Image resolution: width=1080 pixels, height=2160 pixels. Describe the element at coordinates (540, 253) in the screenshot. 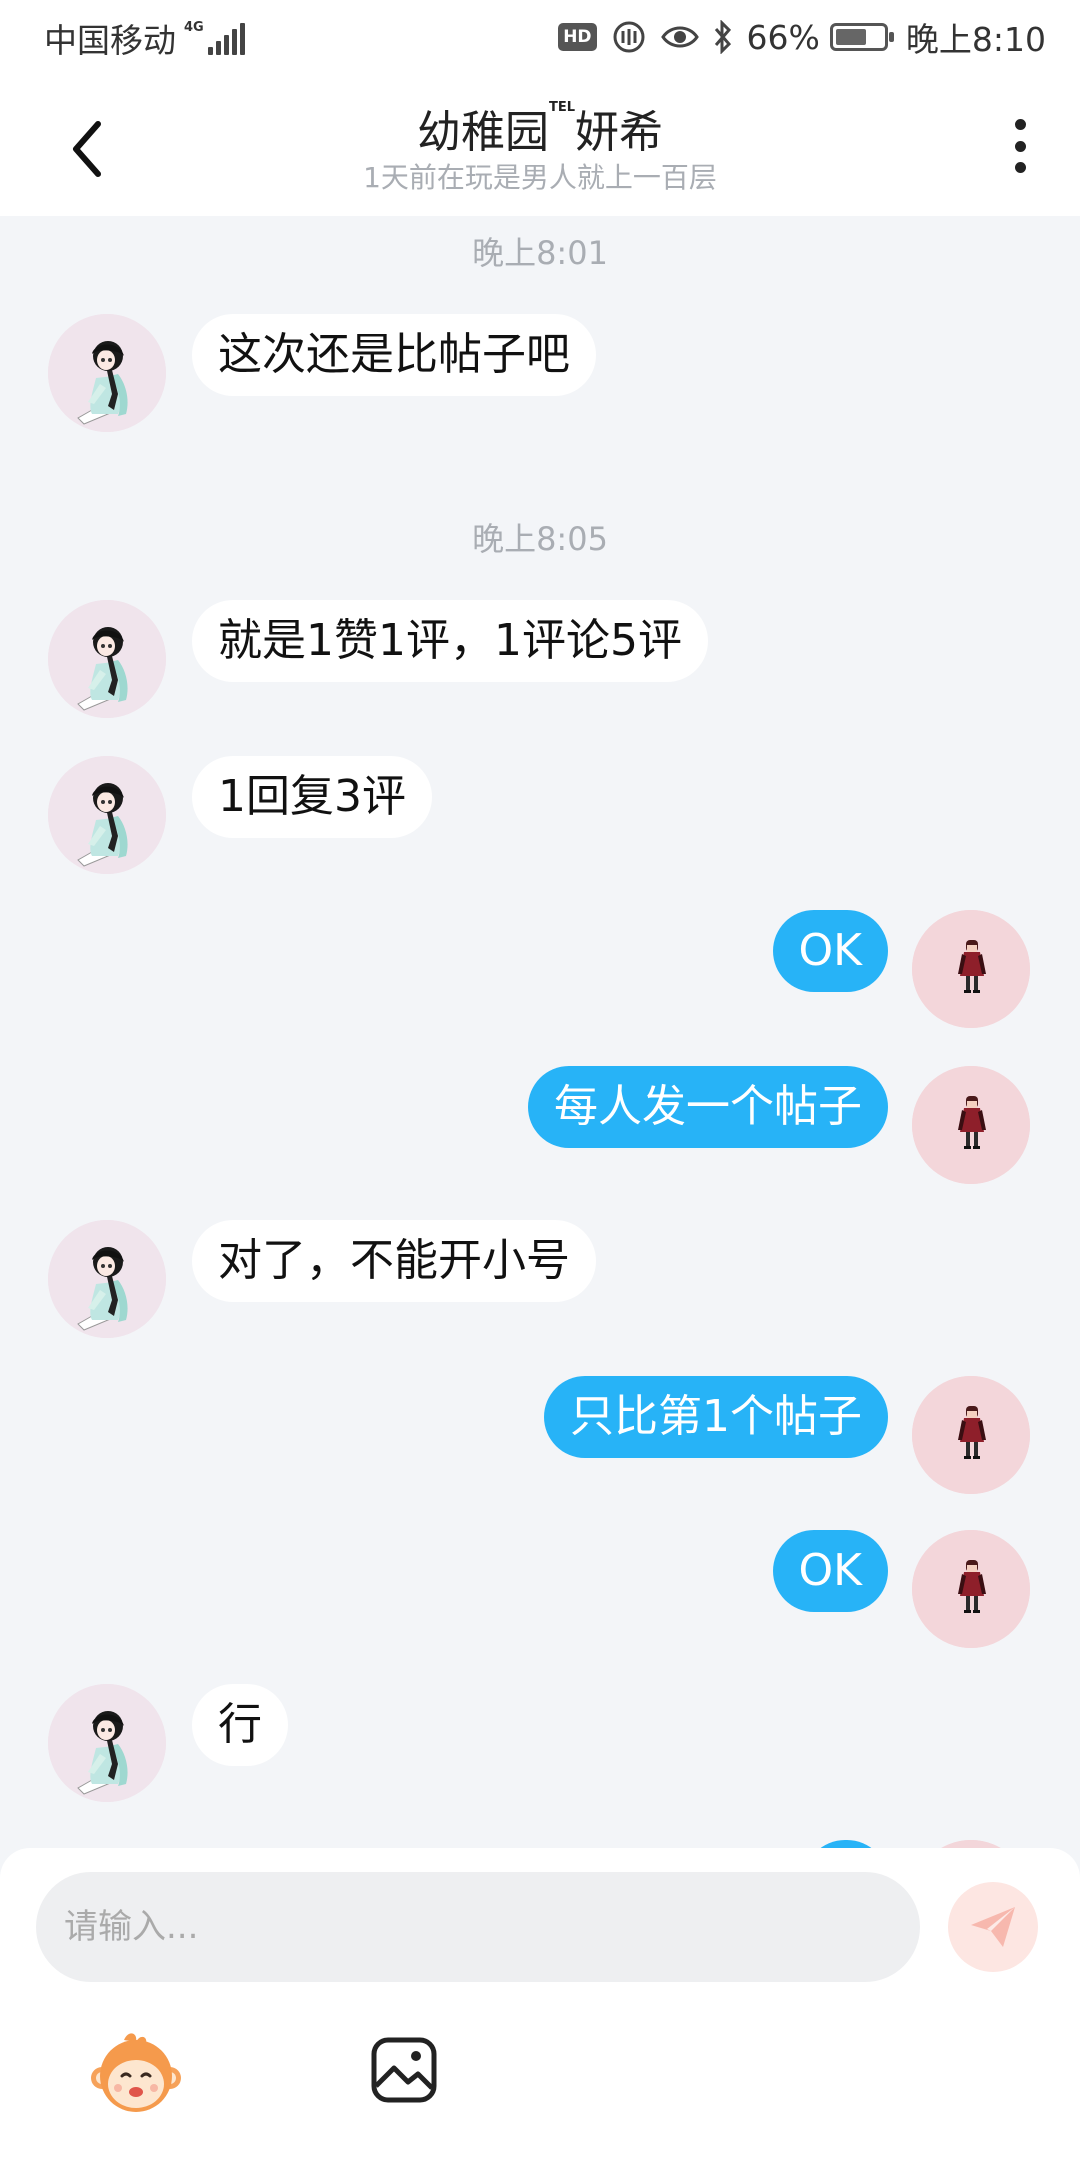

I see `timestamp: 晚上8:01` at that location.